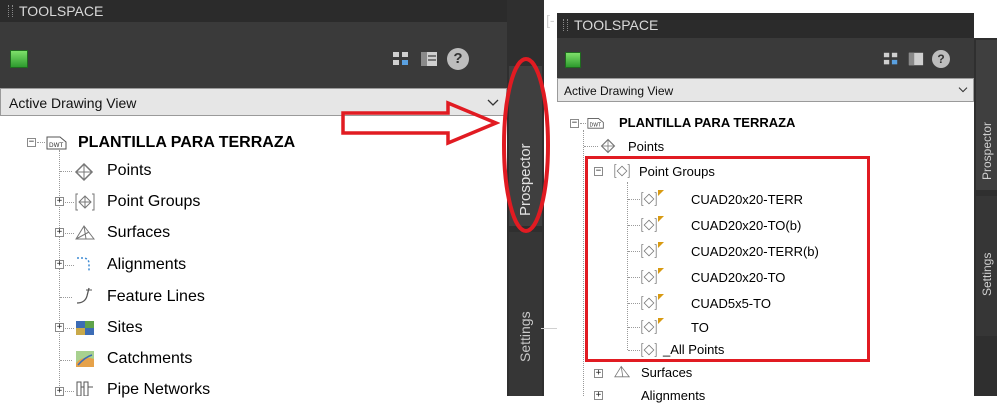 The image size is (997, 403). What do you see at coordinates (138, 233) in the screenshot?
I see `left-tree-item-surfaces: Surfaces` at bounding box center [138, 233].